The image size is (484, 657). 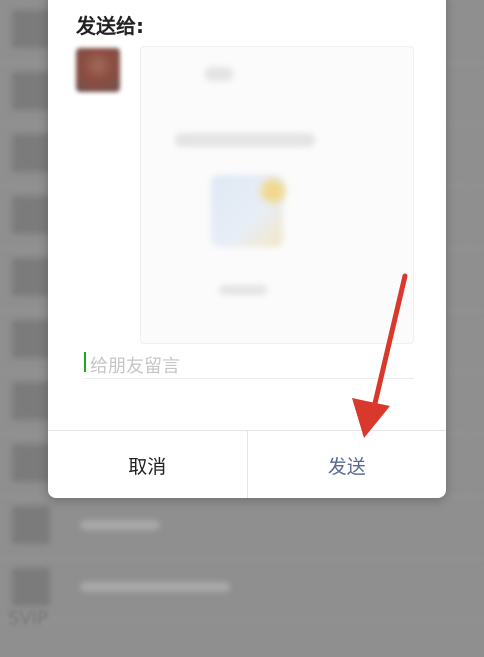 What do you see at coordinates (28, 618) in the screenshot?
I see `background-svip-label: SVIP` at bounding box center [28, 618].